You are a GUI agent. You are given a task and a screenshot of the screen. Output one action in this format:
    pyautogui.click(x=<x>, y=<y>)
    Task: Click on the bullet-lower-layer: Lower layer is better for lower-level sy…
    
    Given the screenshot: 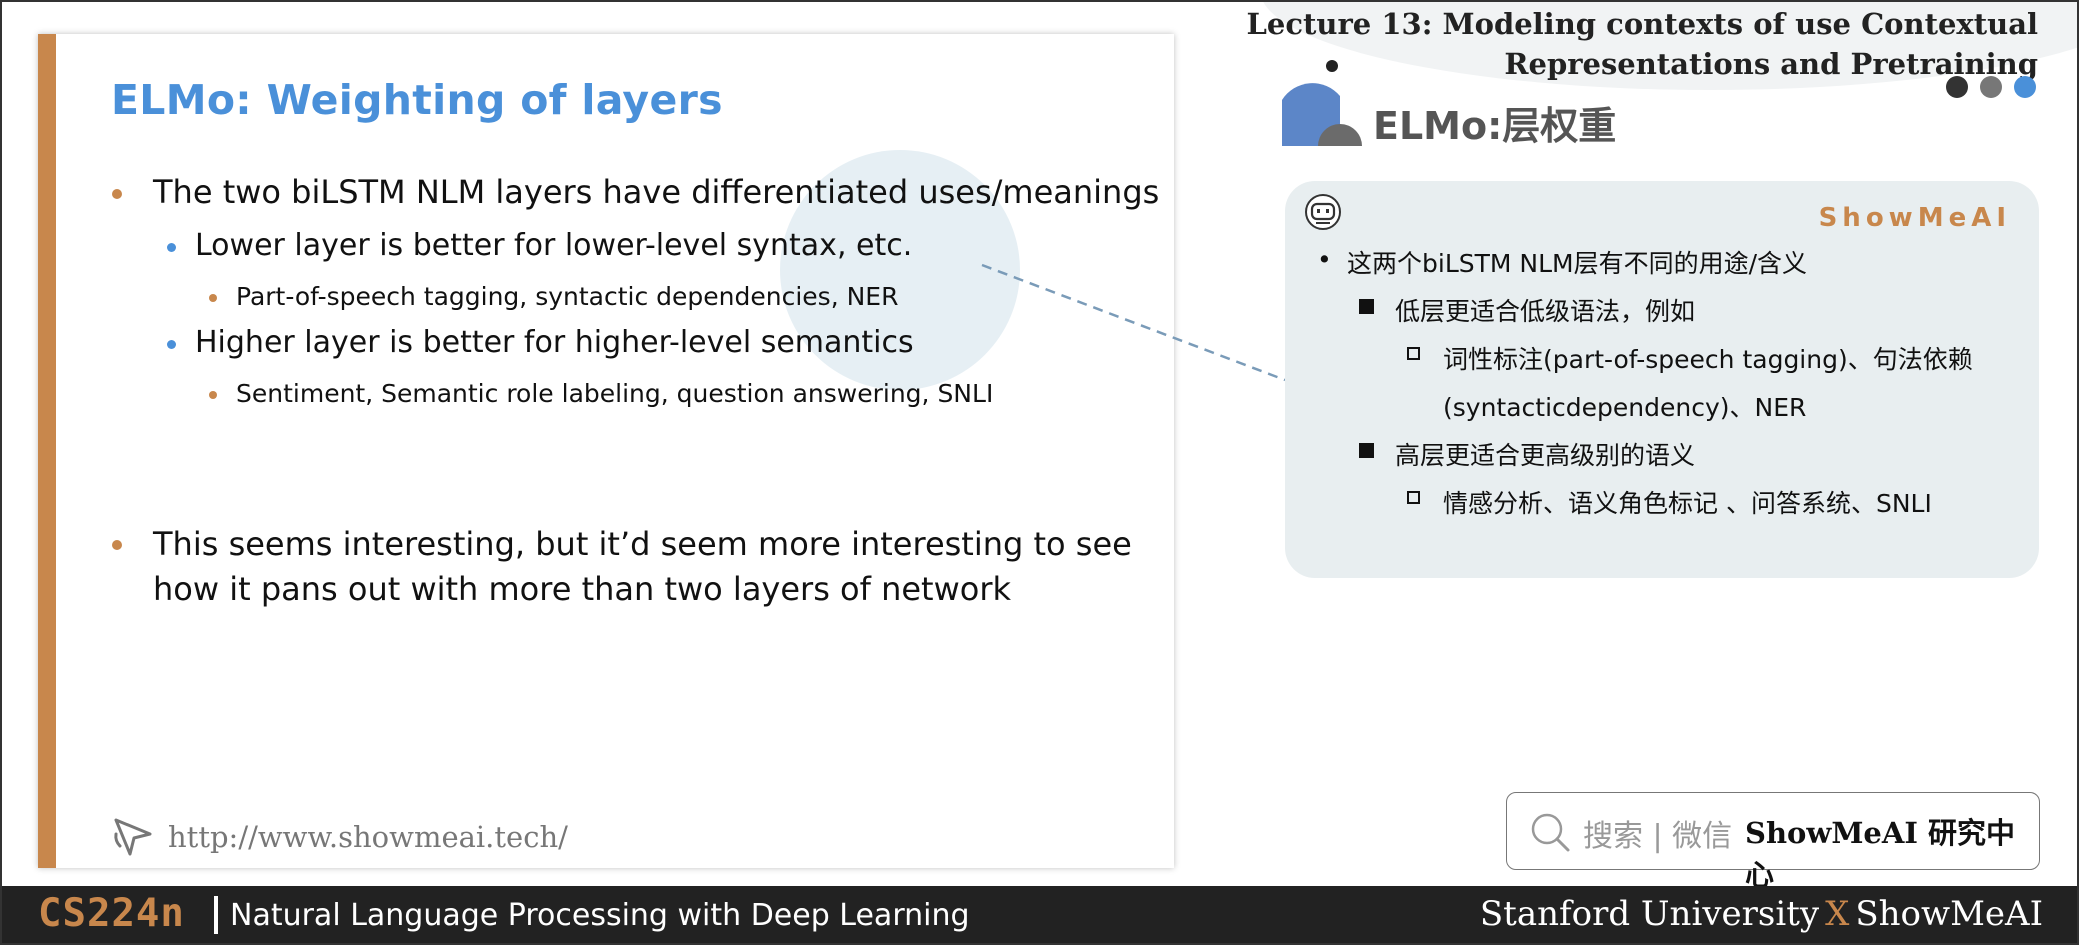 What is the action you would take?
    pyautogui.click(x=540, y=245)
    